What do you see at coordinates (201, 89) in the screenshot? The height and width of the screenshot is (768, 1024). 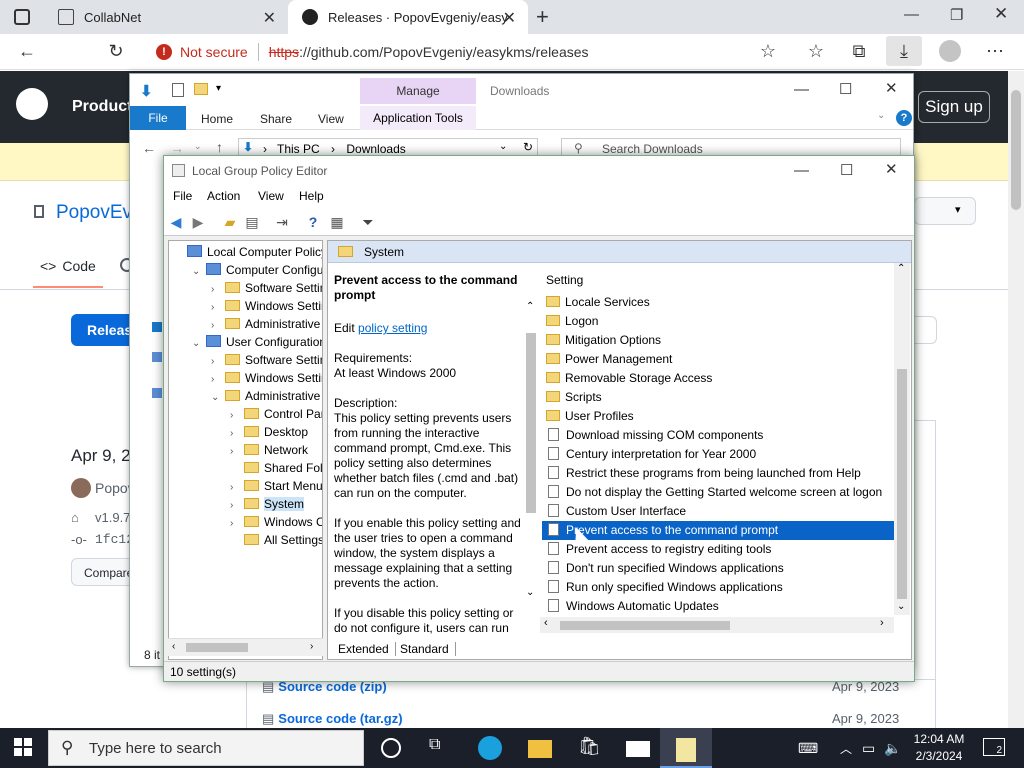 I see `new-folder-icon` at bounding box center [201, 89].